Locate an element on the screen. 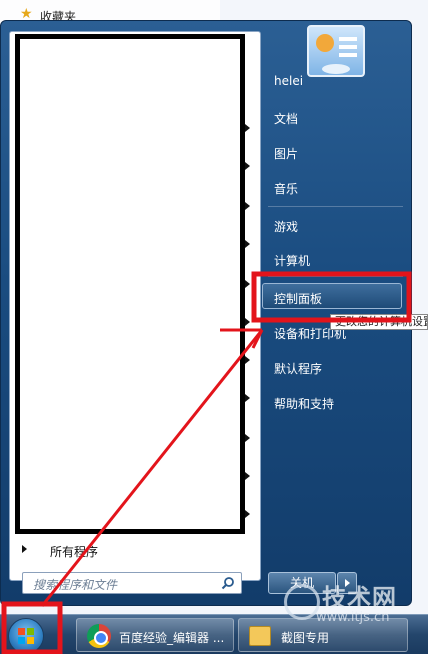 The height and width of the screenshot is (654, 428). control-panel-tooltip: 更改您的计算机设置 is located at coordinates (379, 322).